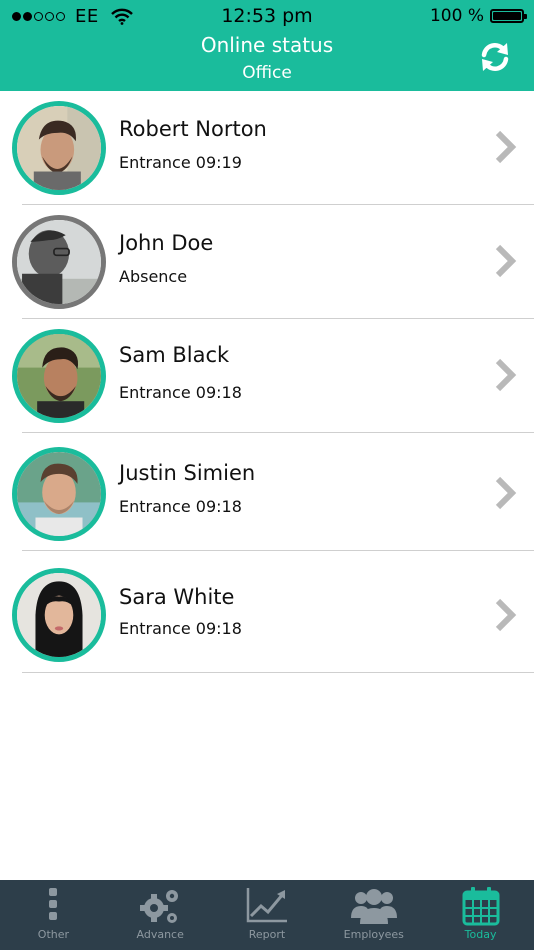 This screenshot has width=534, height=950. I want to click on tab-label: Other, so click(53, 934).